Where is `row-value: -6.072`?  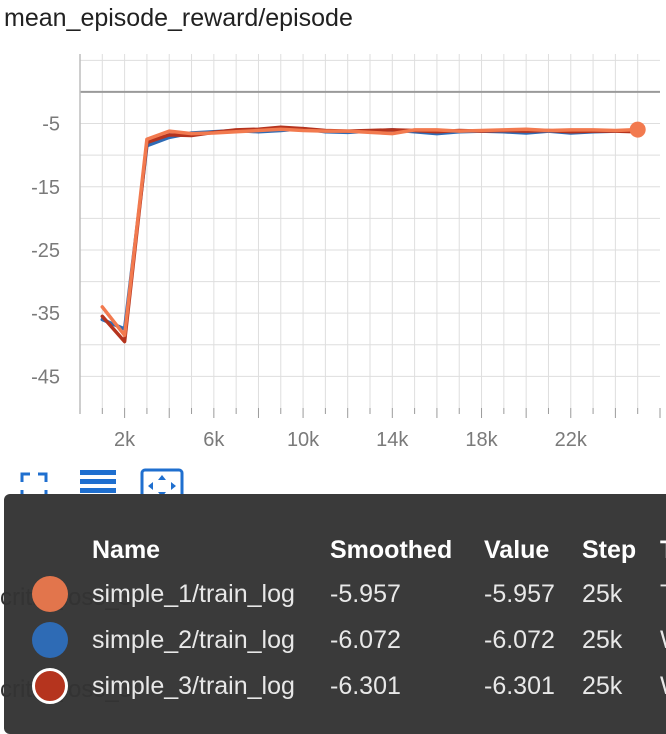
row-value: -6.072 is located at coordinates (519, 640).